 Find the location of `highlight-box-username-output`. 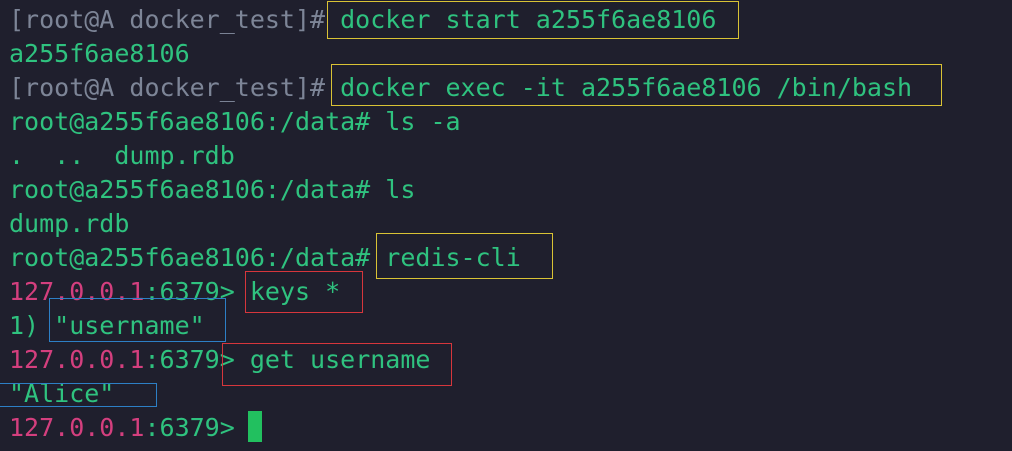

highlight-box-username-output is located at coordinates (137, 320).